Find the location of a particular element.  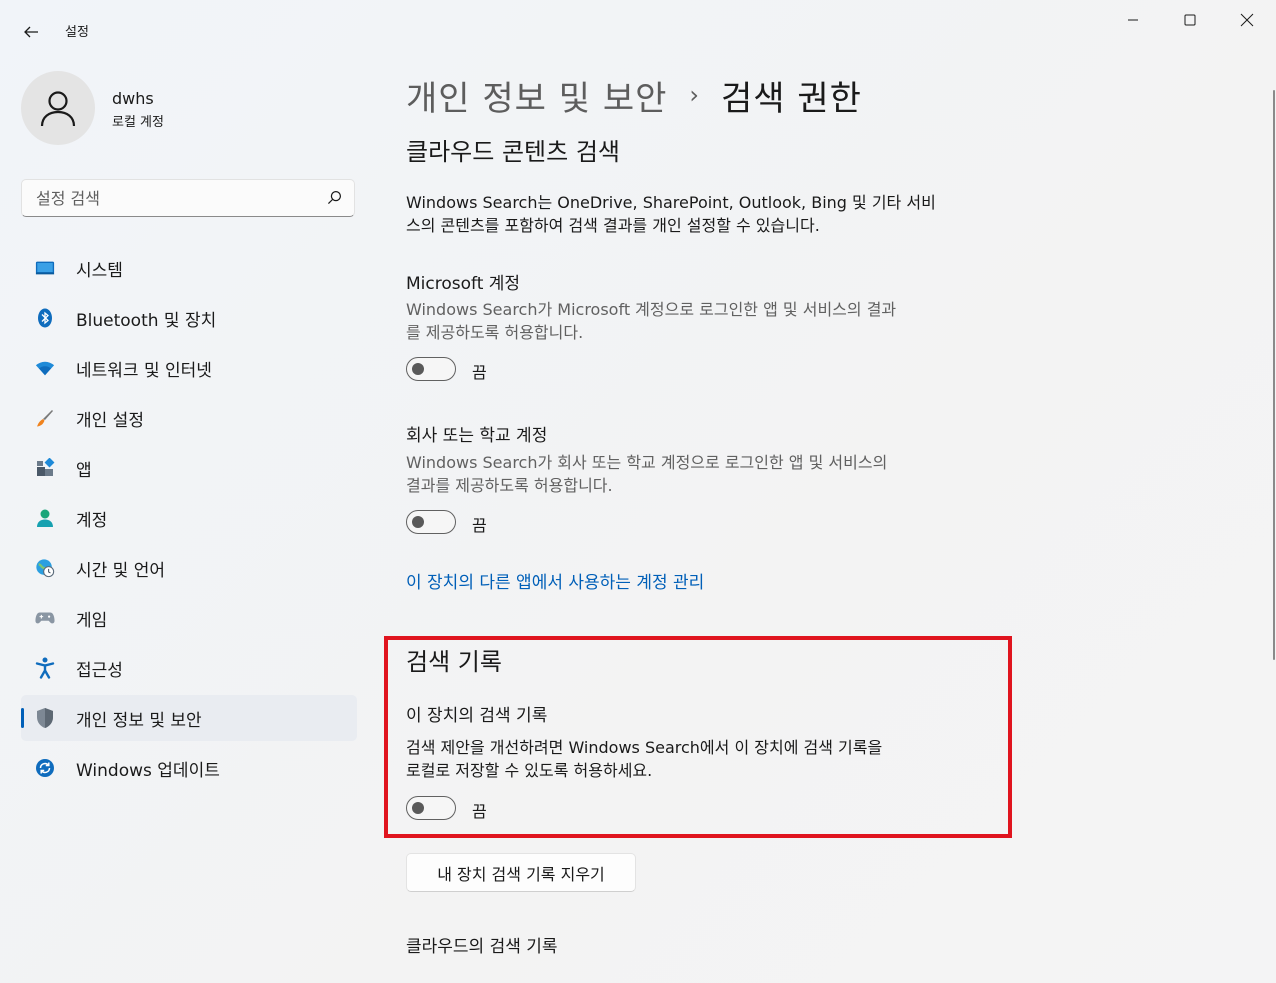

update-icon is located at coordinates (45, 768).